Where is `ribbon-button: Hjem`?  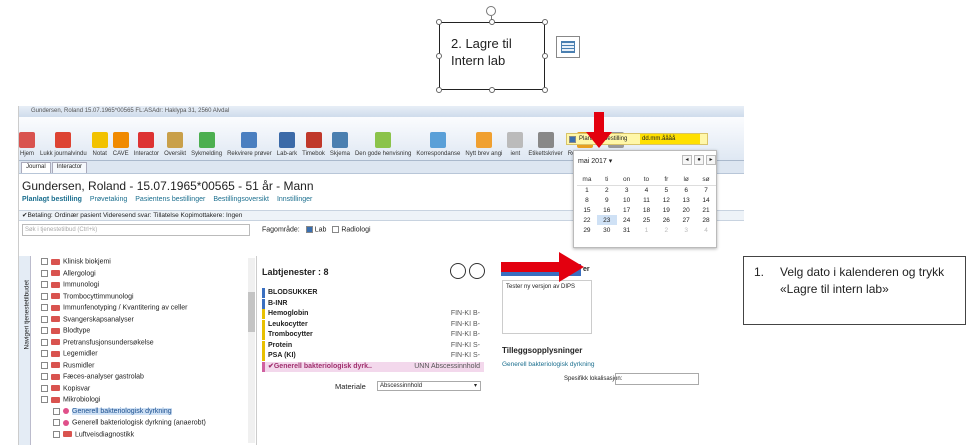
ribbon-button: Hjem is located at coordinates (27, 144).